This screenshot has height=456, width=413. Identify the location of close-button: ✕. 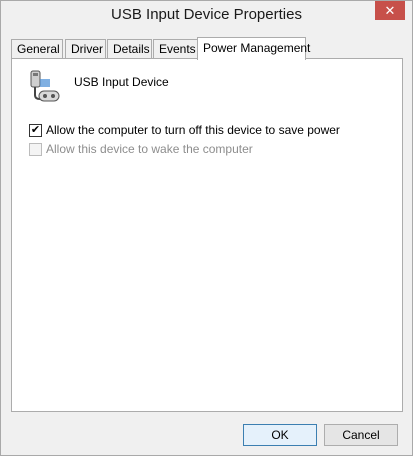
(390, 10).